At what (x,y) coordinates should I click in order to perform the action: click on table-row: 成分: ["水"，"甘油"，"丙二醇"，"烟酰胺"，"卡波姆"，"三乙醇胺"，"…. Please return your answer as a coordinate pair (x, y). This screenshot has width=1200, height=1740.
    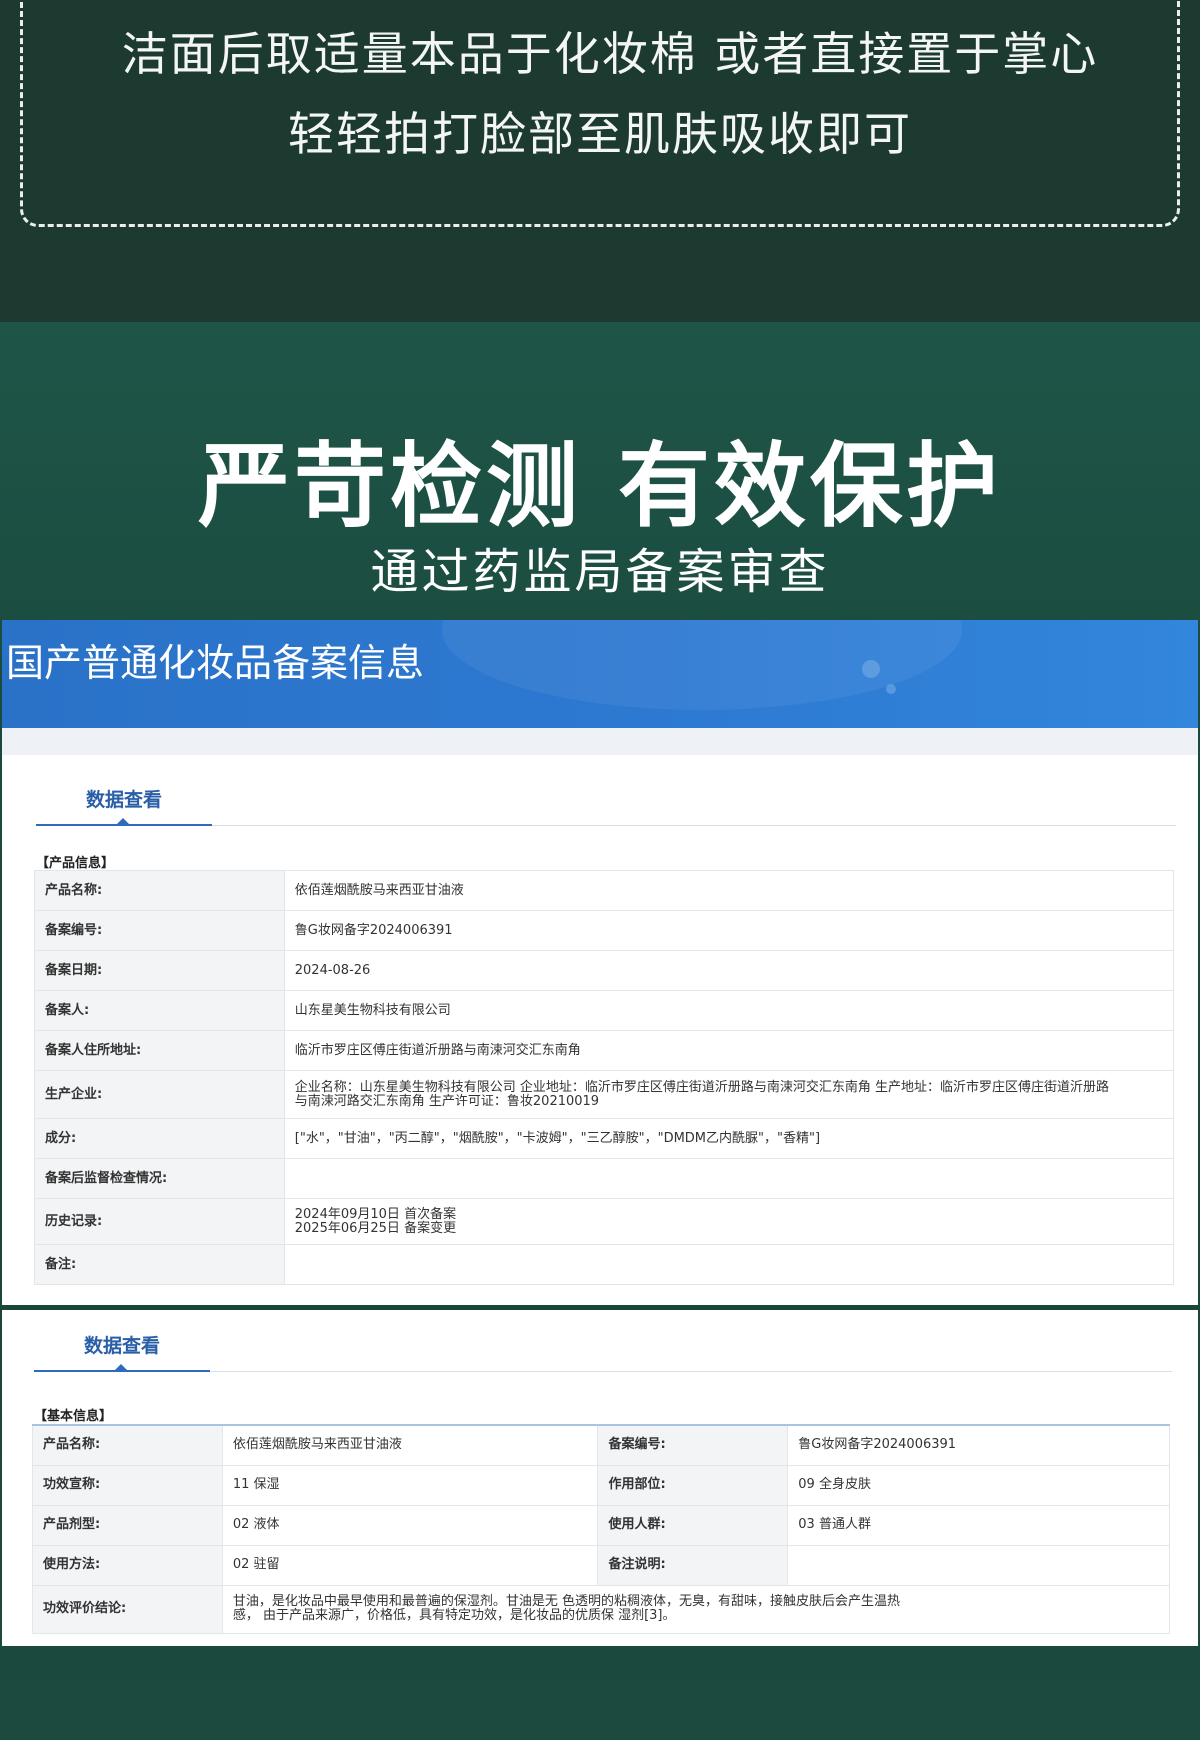
    Looking at the image, I should click on (604, 1138).